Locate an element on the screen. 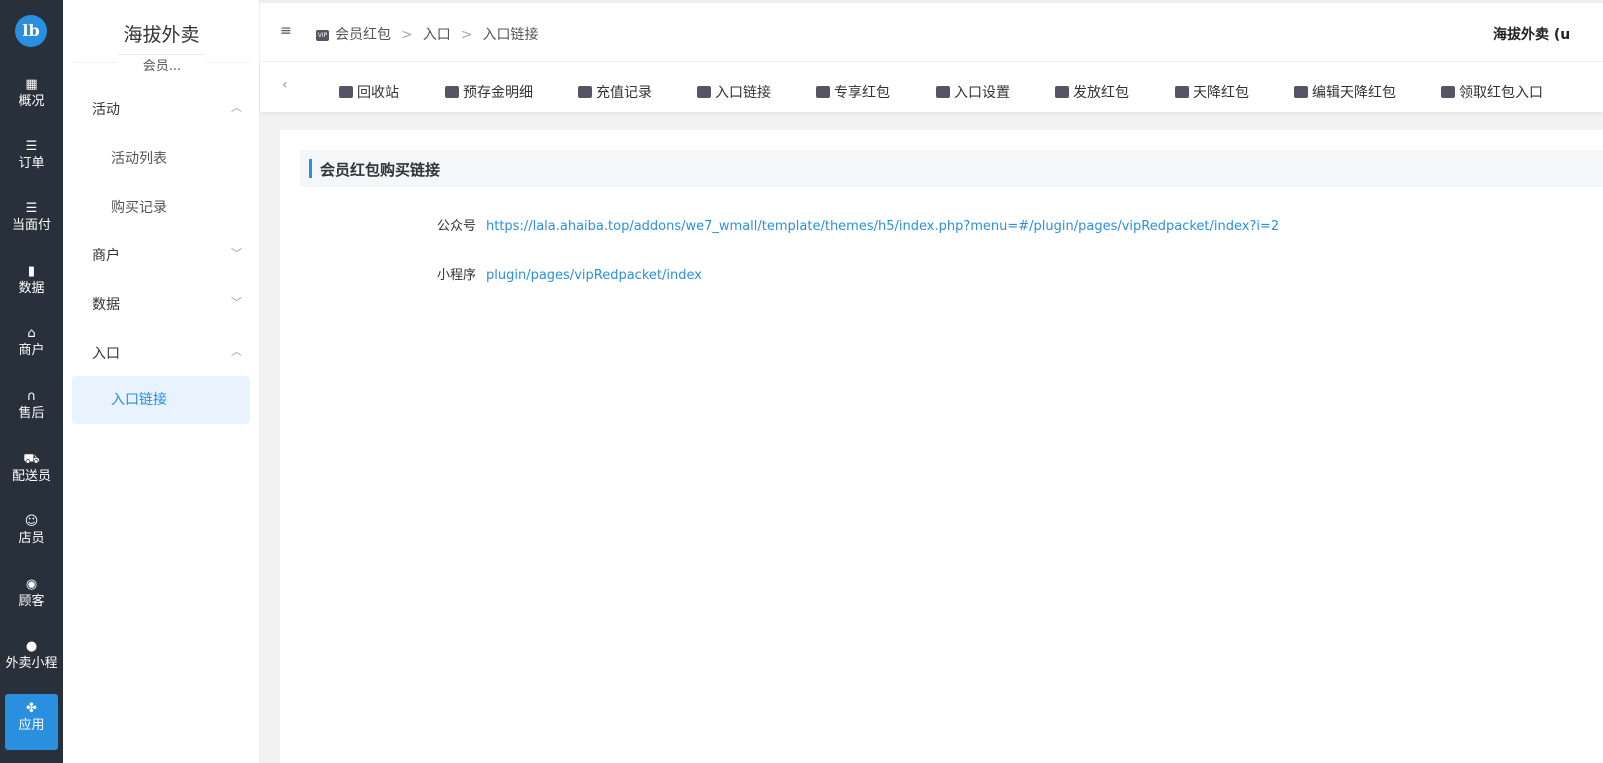 The height and width of the screenshot is (763, 1603). menu-group-data: 数据 ﹀ is located at coordinates (167, 304).